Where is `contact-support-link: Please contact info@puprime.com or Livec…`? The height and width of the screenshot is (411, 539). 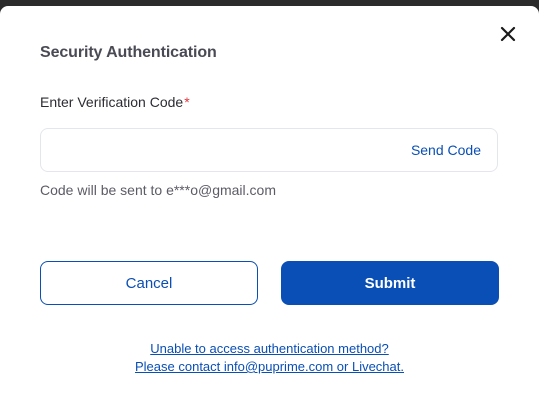 contact-support-link: Please contact info@puprime.com or Livec… is located at coordinates (269, 366).